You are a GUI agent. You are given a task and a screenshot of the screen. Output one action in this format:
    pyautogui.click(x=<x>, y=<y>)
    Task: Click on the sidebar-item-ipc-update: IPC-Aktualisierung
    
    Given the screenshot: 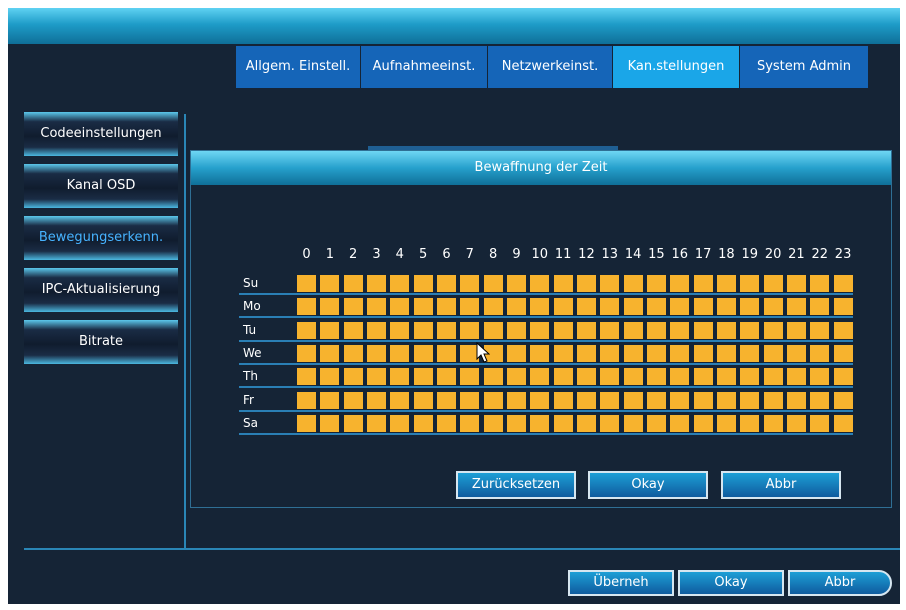 What is the action you would take?
    pyautogui.click(x=101, y=290)
    